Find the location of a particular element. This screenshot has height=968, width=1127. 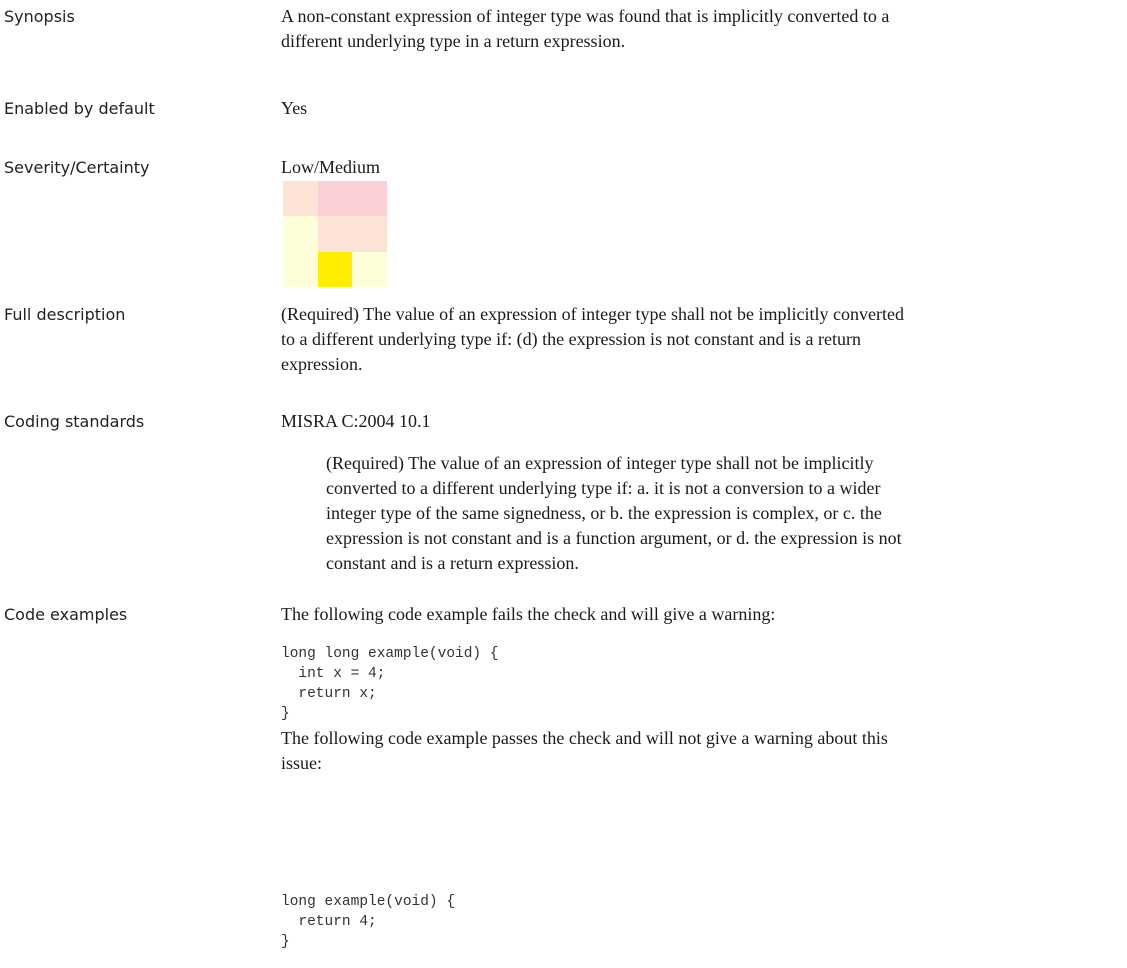

pass-intro-line: issue: is located at coordinates (302, 763).